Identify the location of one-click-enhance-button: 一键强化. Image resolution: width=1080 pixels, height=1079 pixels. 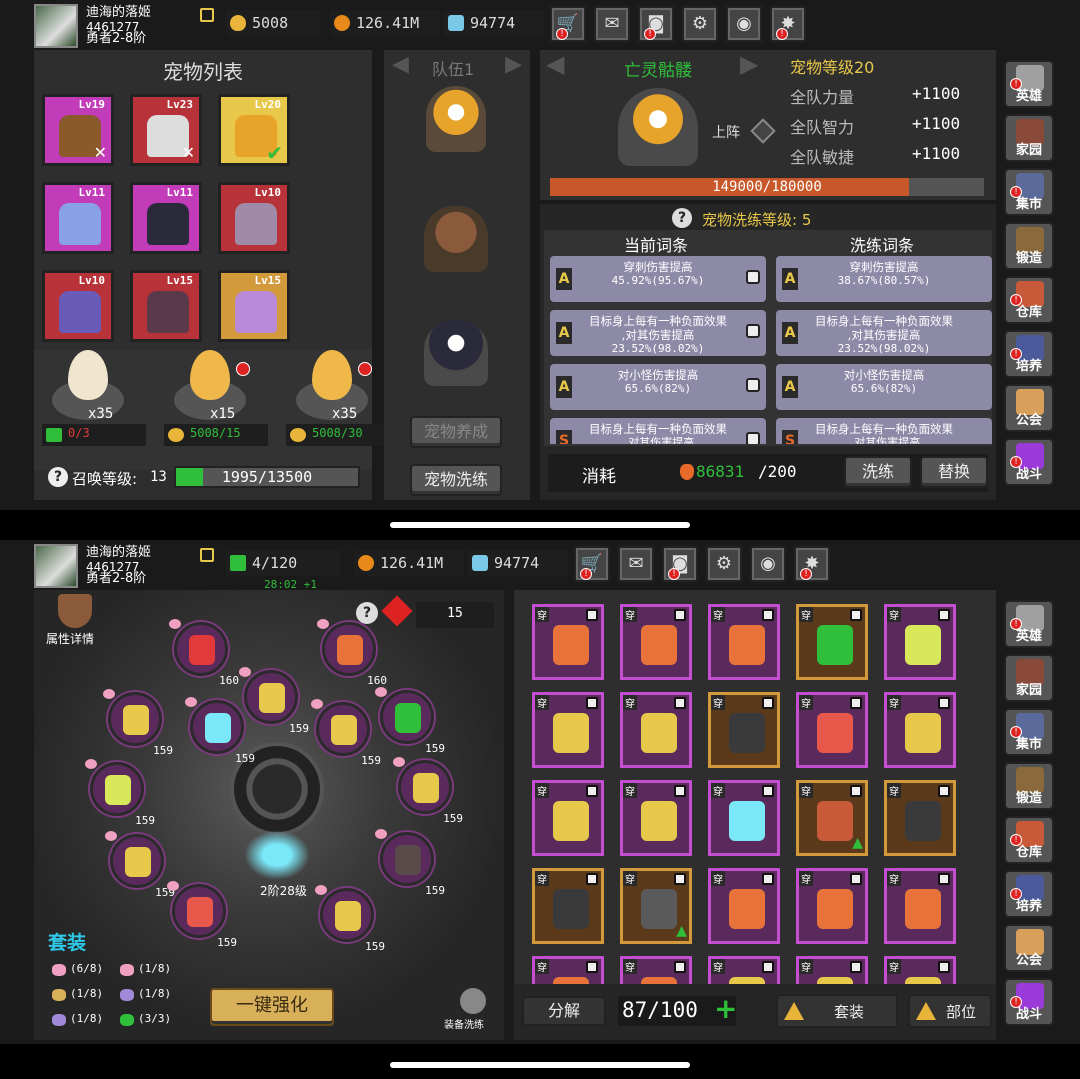
(272, 1007).